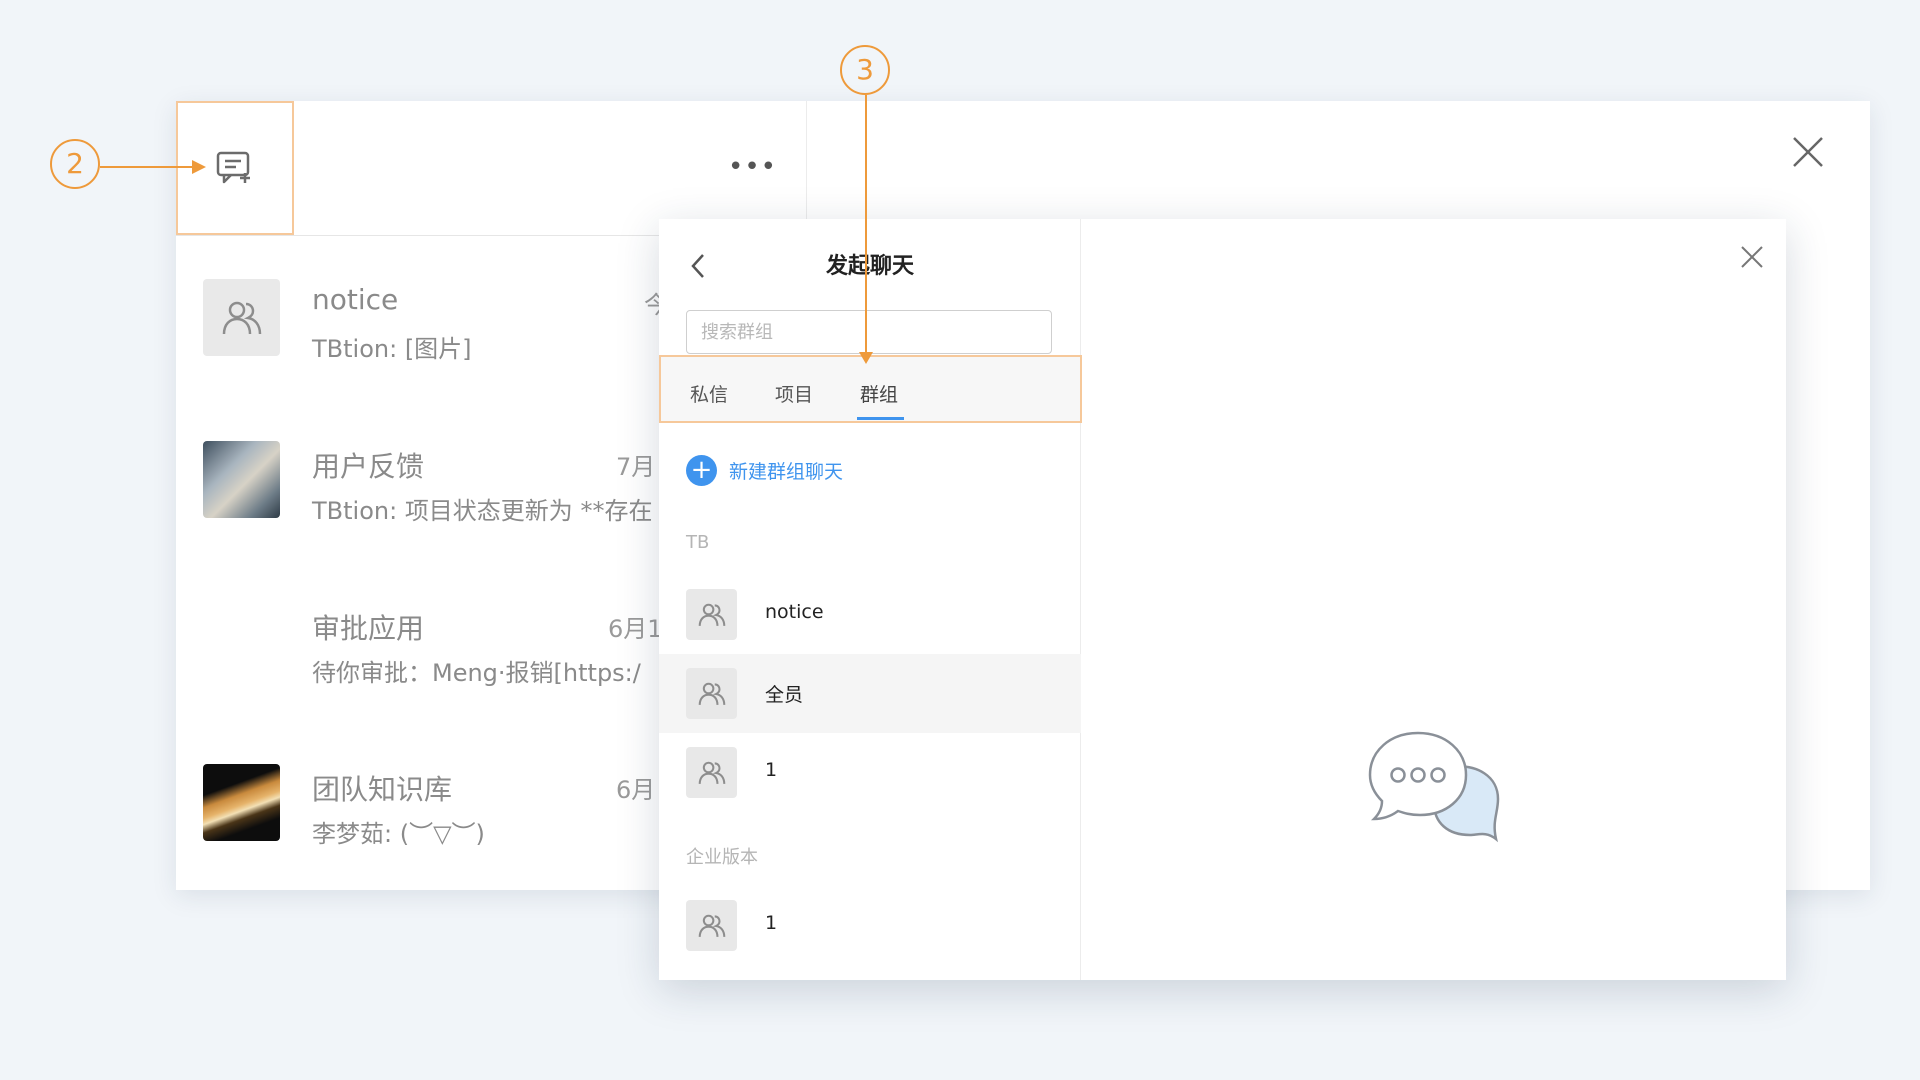  What do you see at coordinates (806, 168) in the screenshot?
I see `panel-divider` at bounding box center [806, 168].